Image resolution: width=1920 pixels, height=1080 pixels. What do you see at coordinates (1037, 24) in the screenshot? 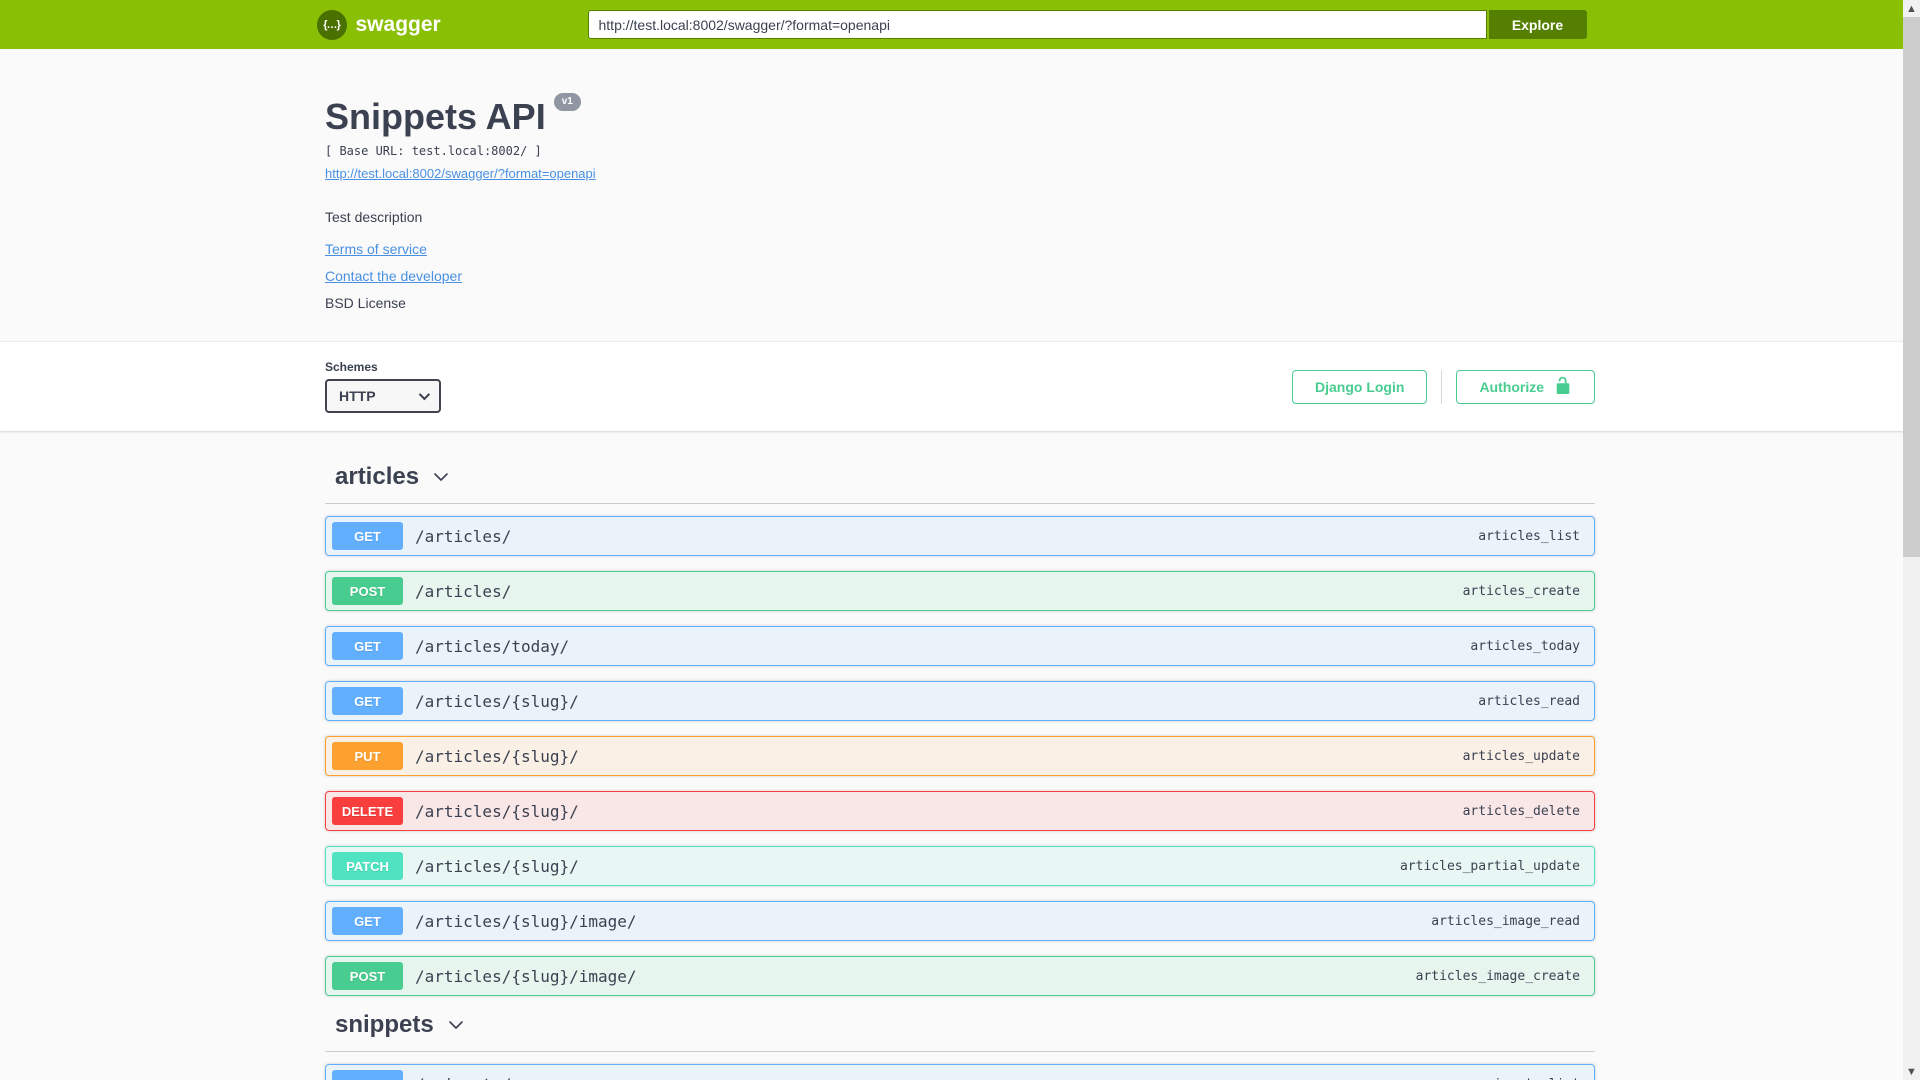
I see `spec-url-input` at bounding box center [1037, 24].